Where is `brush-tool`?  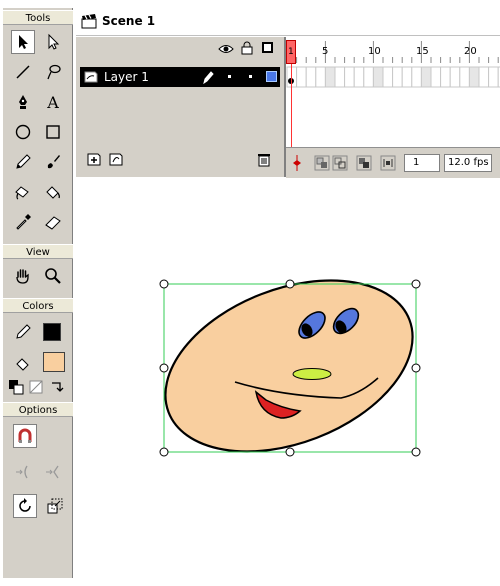 brush-tool is located at coordinates (53, 162).